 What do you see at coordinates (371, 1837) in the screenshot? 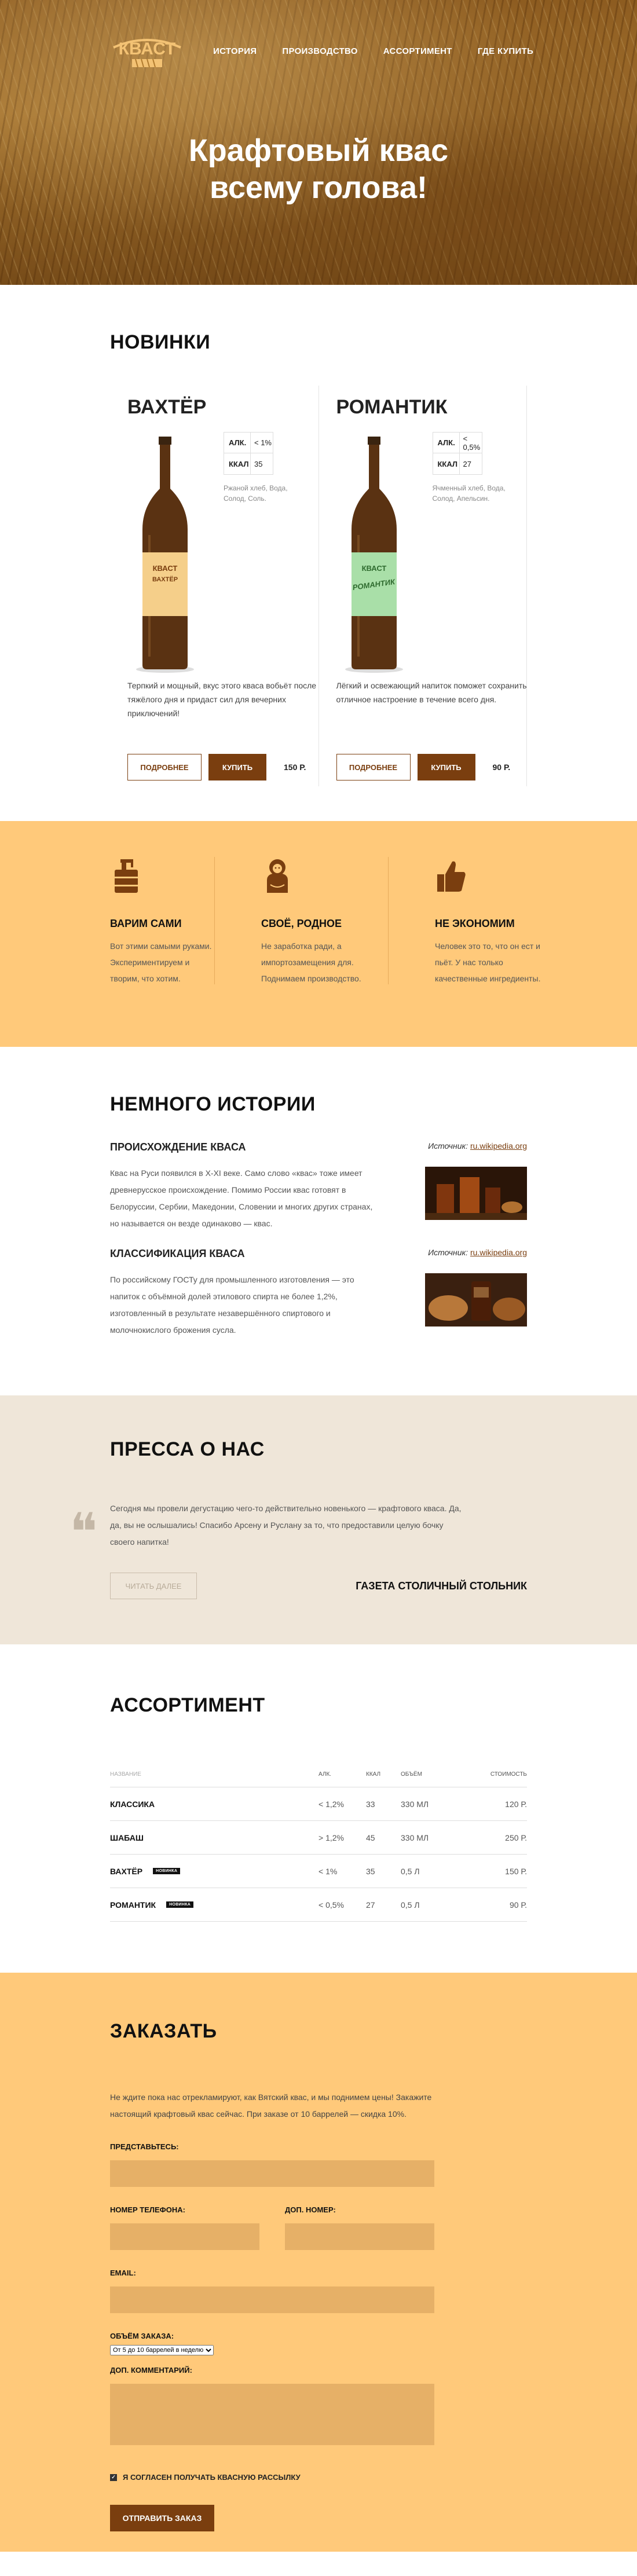
I see `row-kcal: 45` at bounding box center [371, 1837].